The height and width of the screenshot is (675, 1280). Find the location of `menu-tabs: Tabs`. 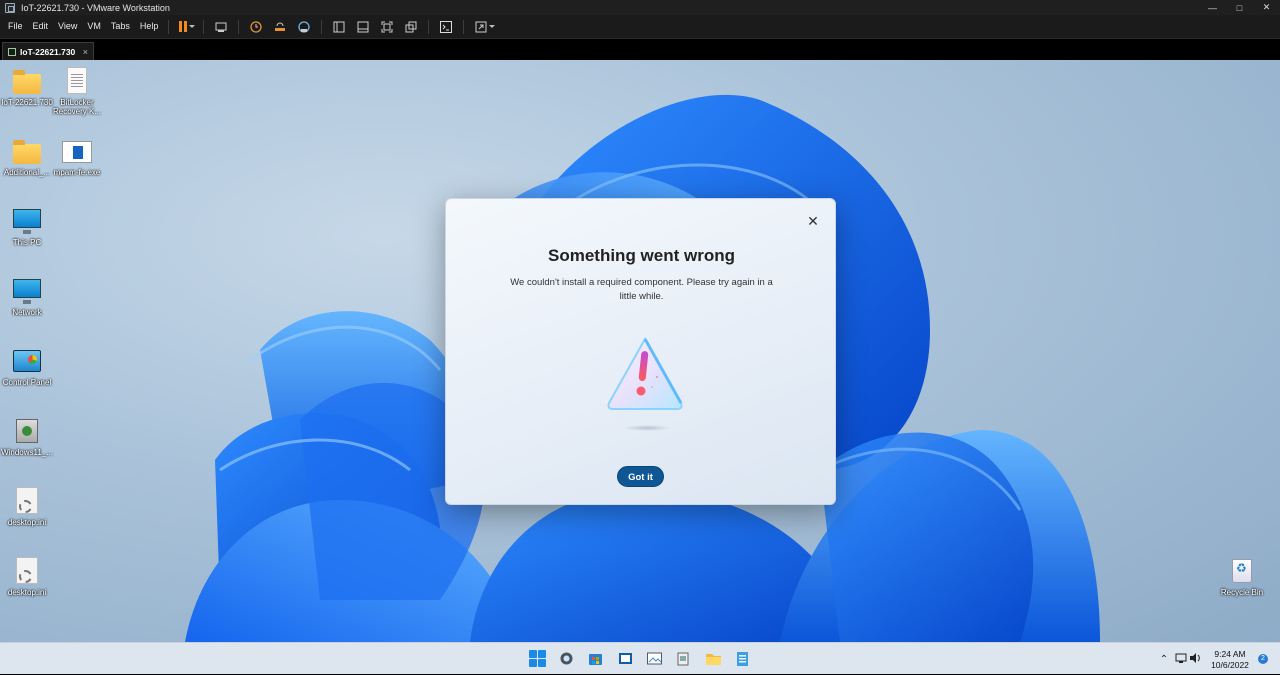

menu-tabs: Tabs is located at coordinates (120, 26).